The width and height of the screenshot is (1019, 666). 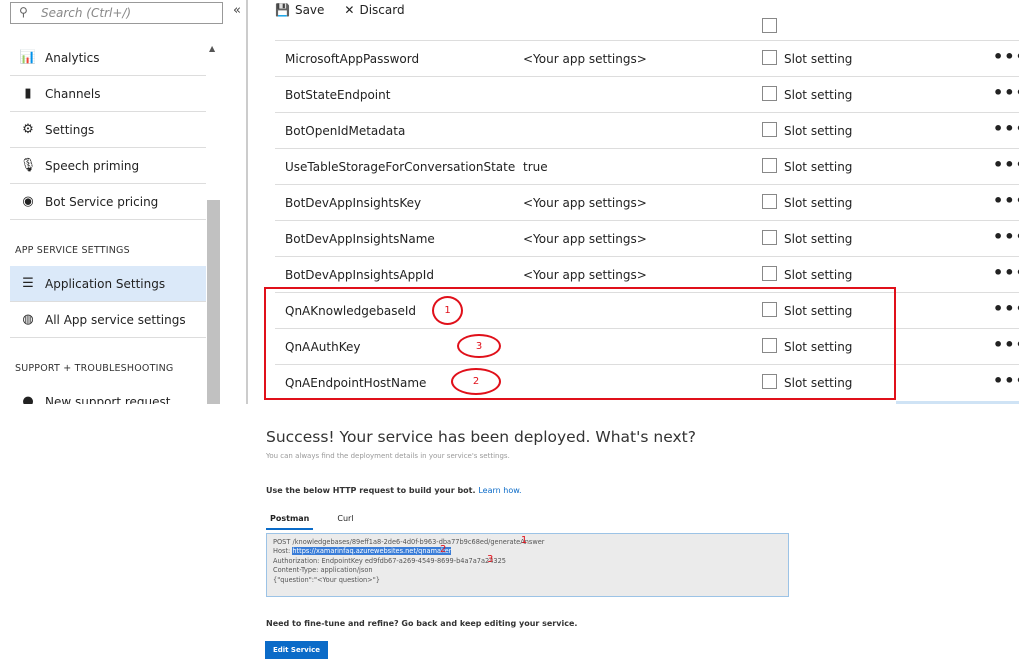 I want to click on channels-icon: ▮, so click(x=28, y=93).